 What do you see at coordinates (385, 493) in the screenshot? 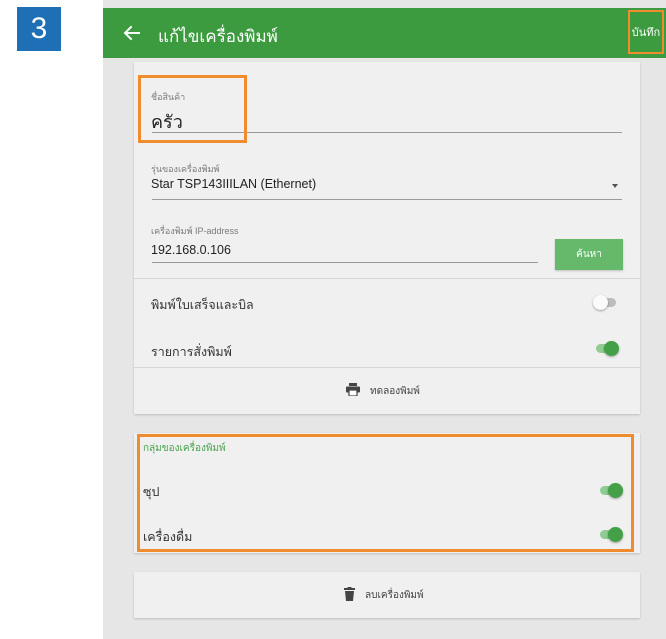
I see `printer-groups-highlight` at bounding box center [385, 493].